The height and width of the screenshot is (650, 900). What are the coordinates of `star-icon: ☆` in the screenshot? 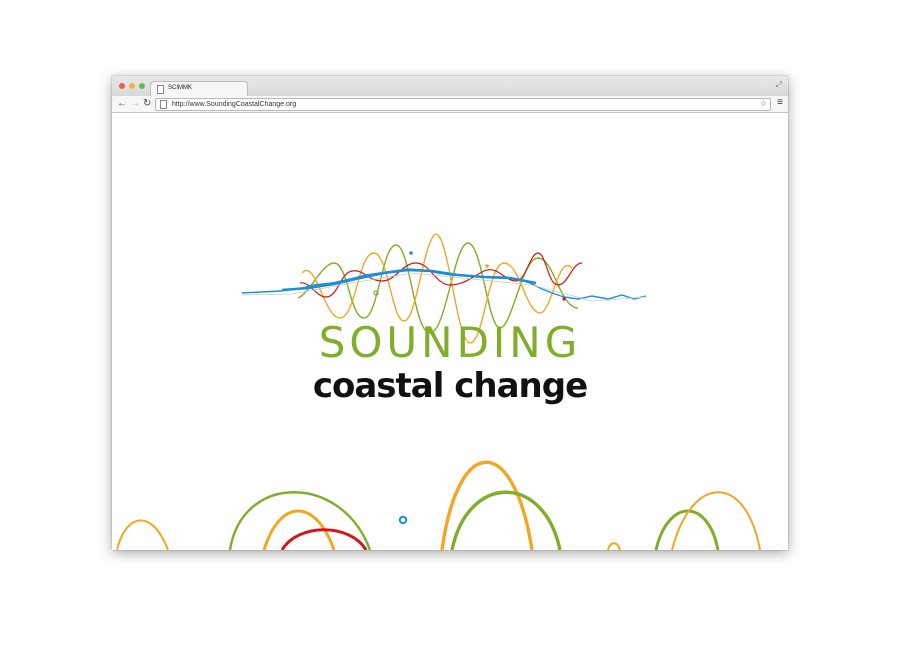 It's located at (763, 104).